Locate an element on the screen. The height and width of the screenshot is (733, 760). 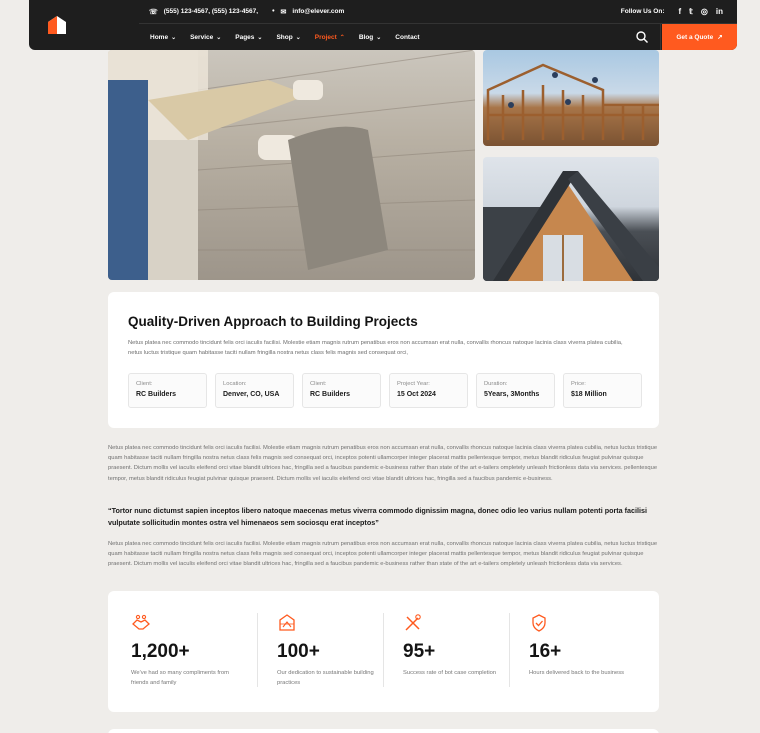
timber-frame-photo is located at coordinates (571, 98).